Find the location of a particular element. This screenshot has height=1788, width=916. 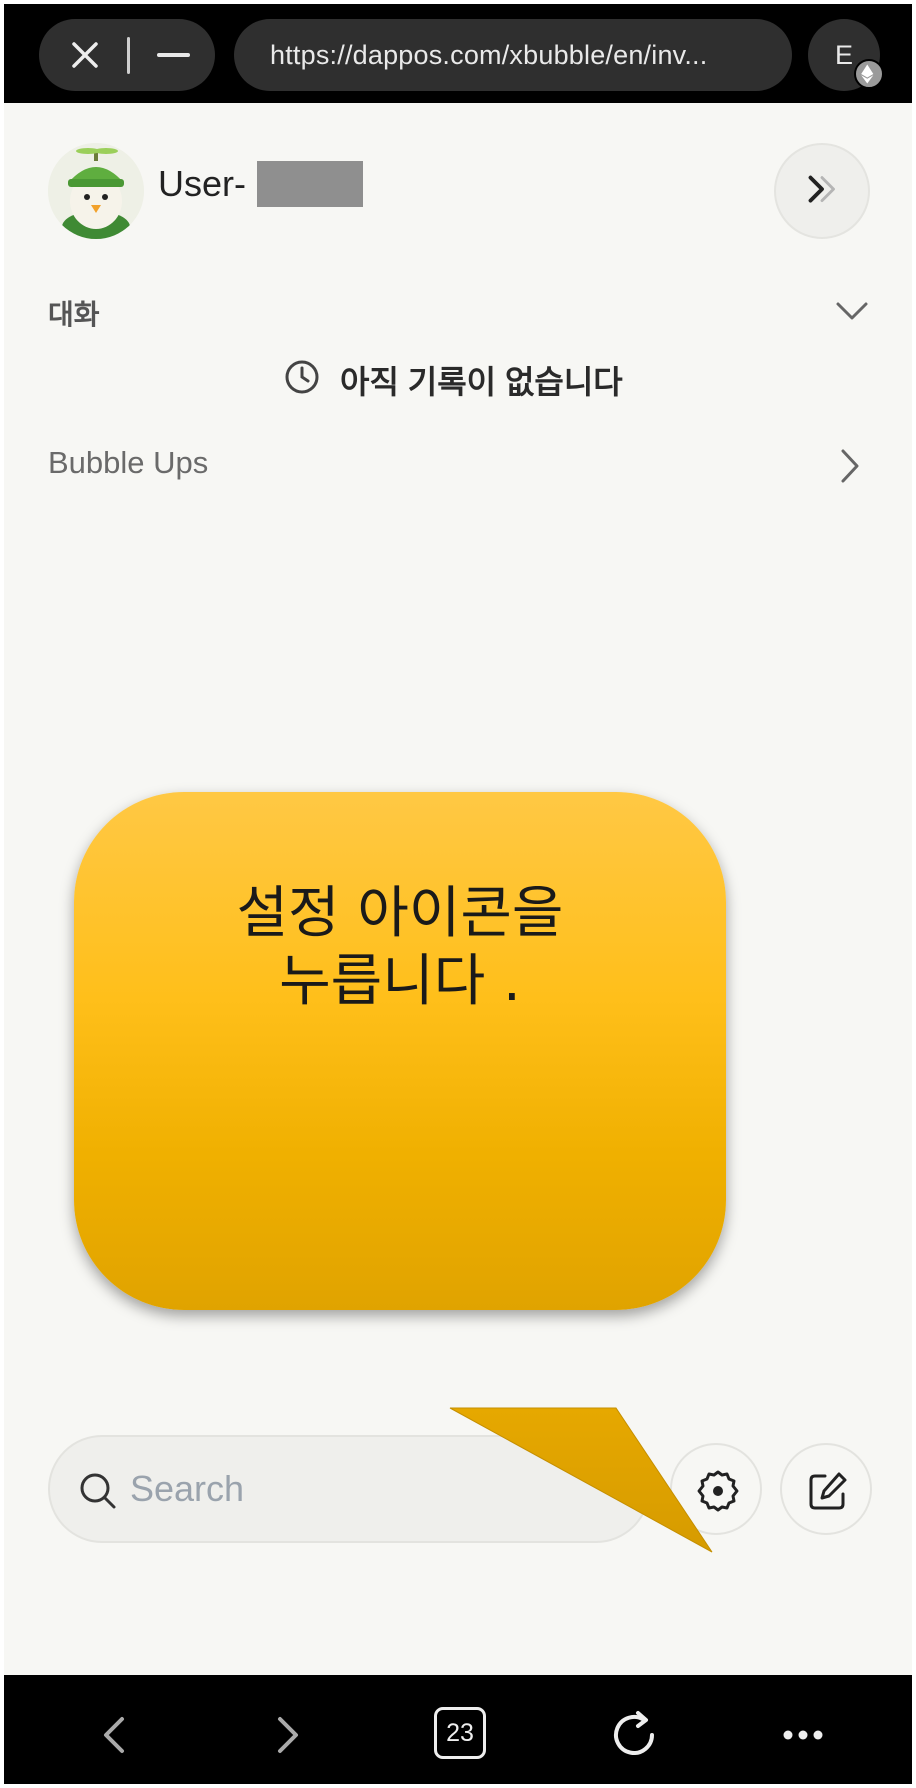

chevron-down-icon is located at coordinates (852, 311).